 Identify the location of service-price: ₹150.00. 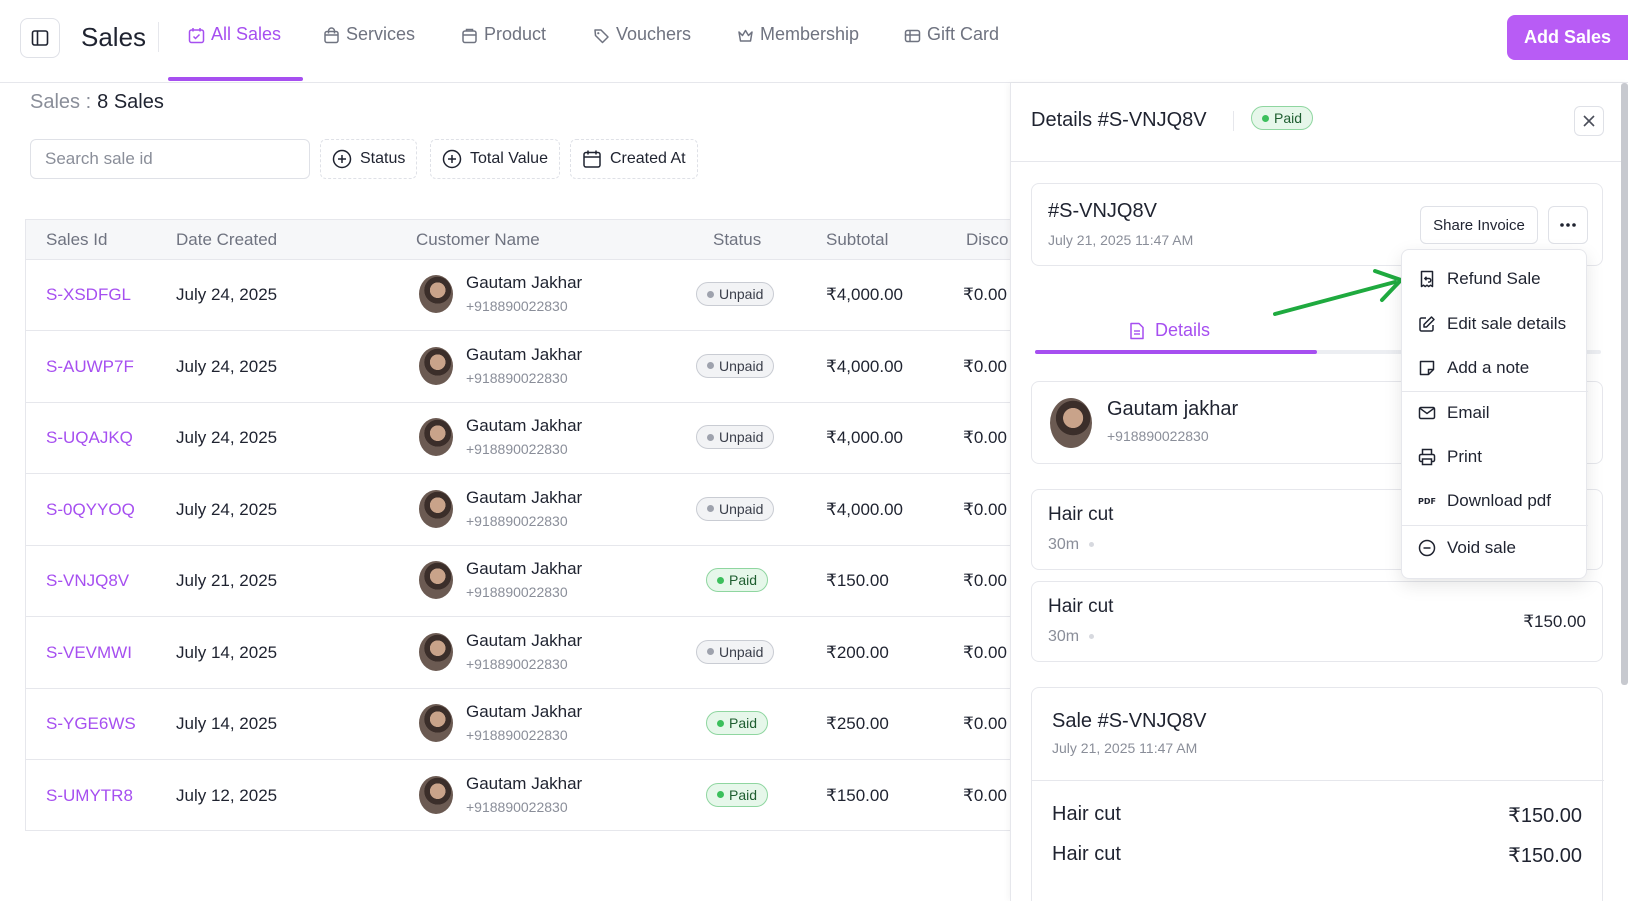
(1554, 621).